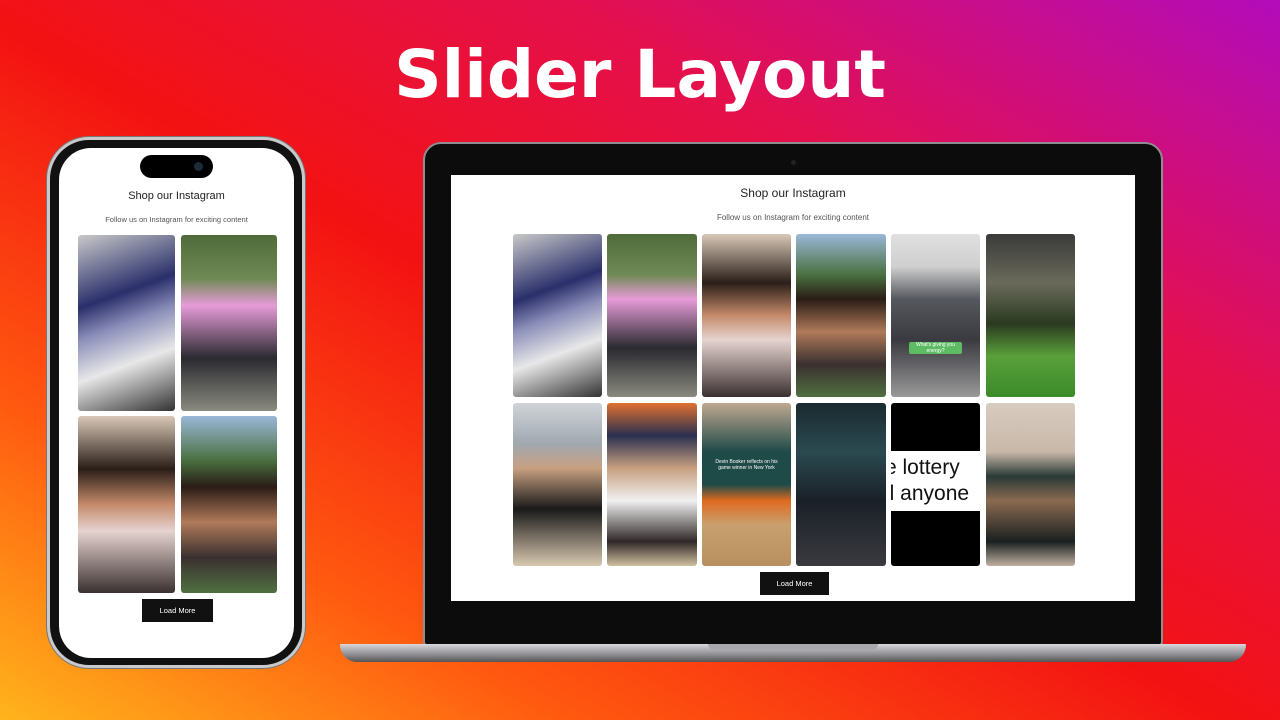  What do you see at coordinates (793, 162) in the screenshot?
I see `webcam` at bounding box center [793, 162].